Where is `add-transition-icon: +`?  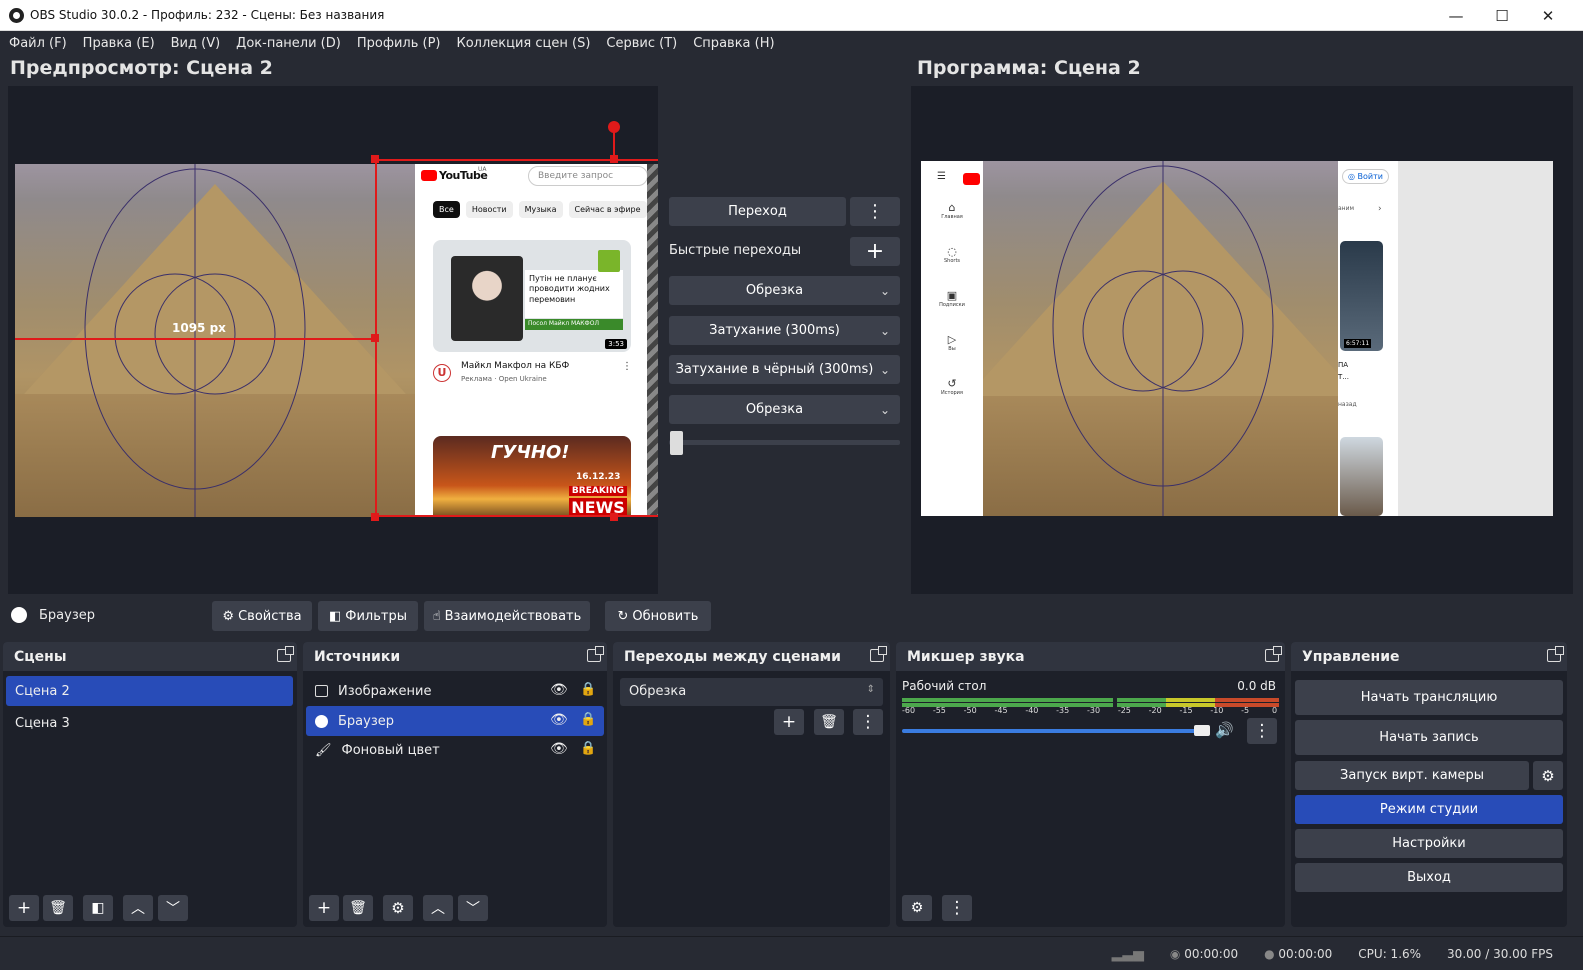 add-transition-icon: + is located at coordinates (789, 722).